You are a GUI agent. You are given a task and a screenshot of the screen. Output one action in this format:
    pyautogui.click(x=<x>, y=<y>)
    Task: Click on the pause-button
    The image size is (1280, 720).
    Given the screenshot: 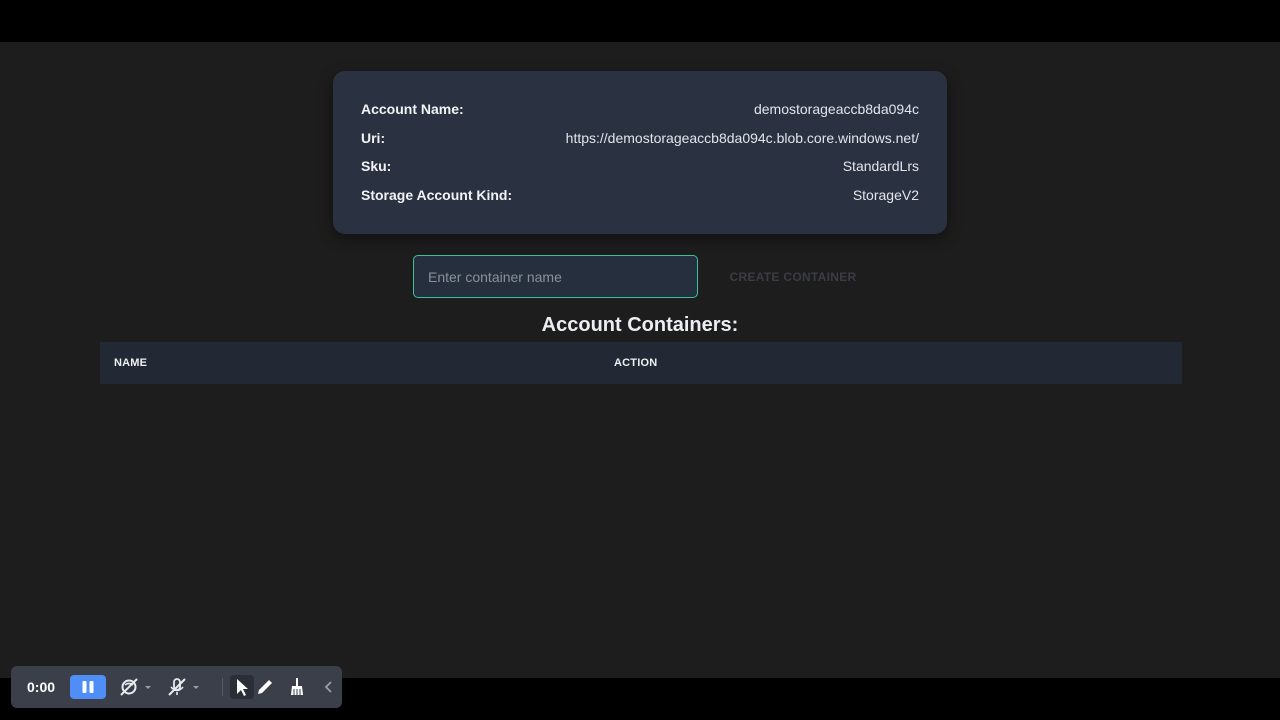 What is the action you would take?
    pyautogui.click(x=88, y=687)
    